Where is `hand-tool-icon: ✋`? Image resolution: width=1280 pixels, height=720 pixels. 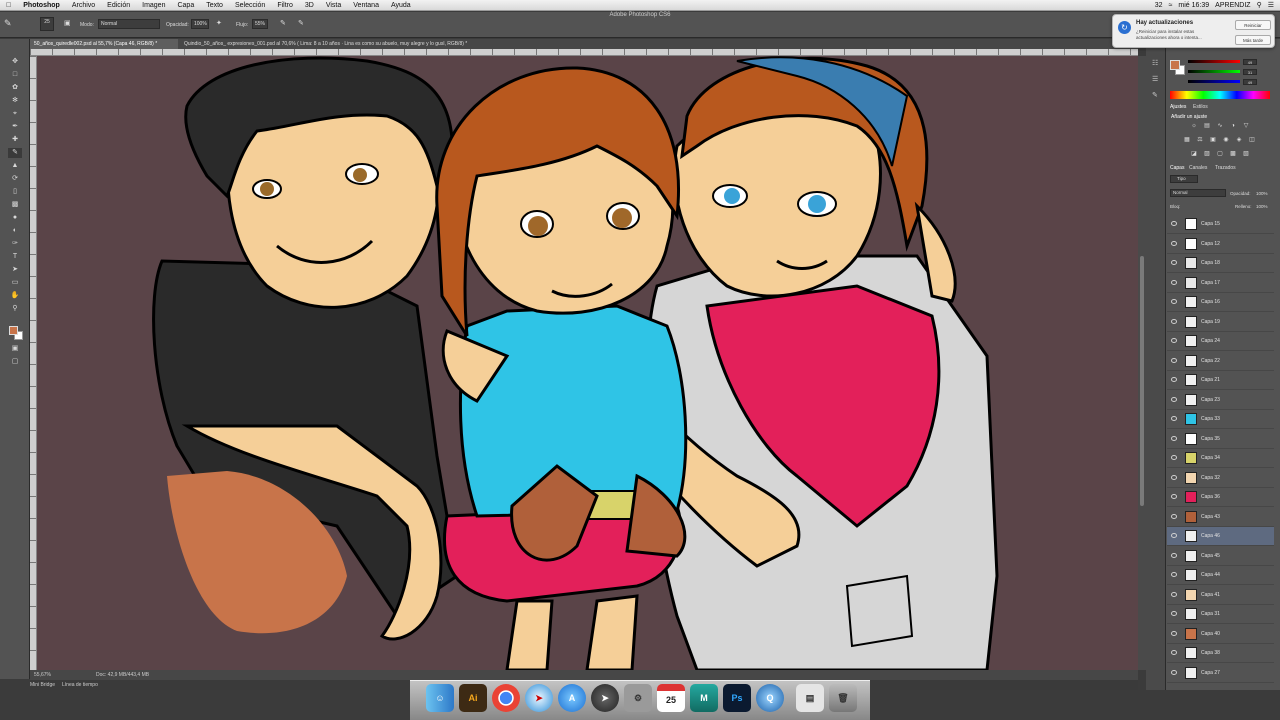 hand-tool-icon: ✋ is located at coordinates (15, 296).